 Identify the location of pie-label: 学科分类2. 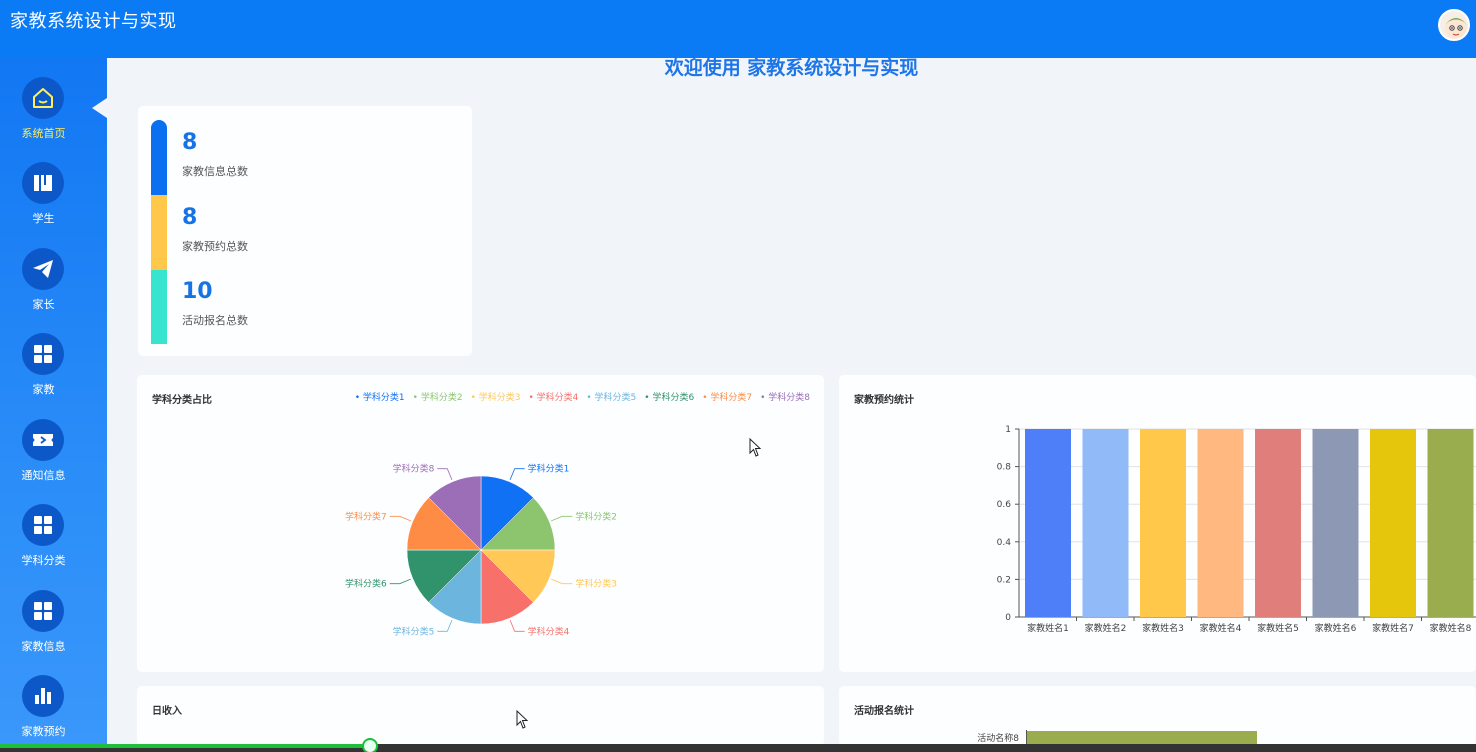
(596, 516).